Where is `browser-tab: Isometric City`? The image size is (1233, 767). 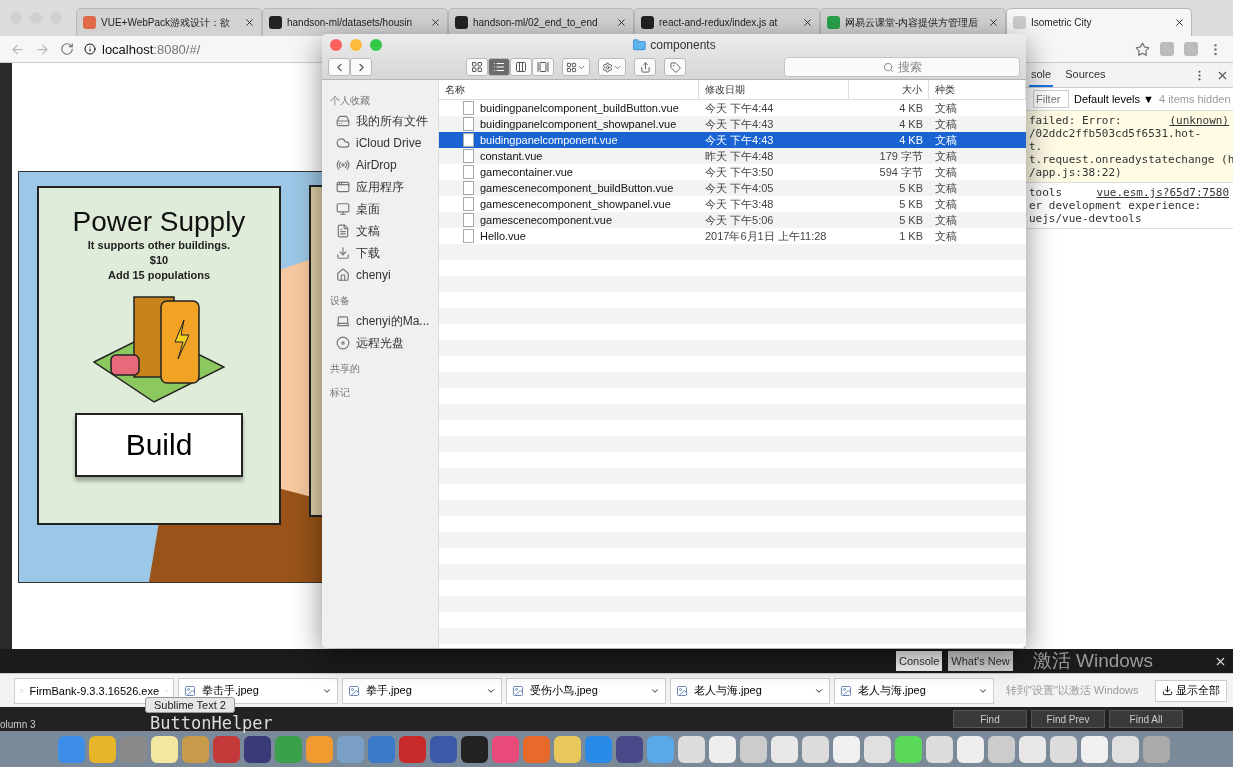 browser-tab: Isometric City is located at coordinates (1099, 22).